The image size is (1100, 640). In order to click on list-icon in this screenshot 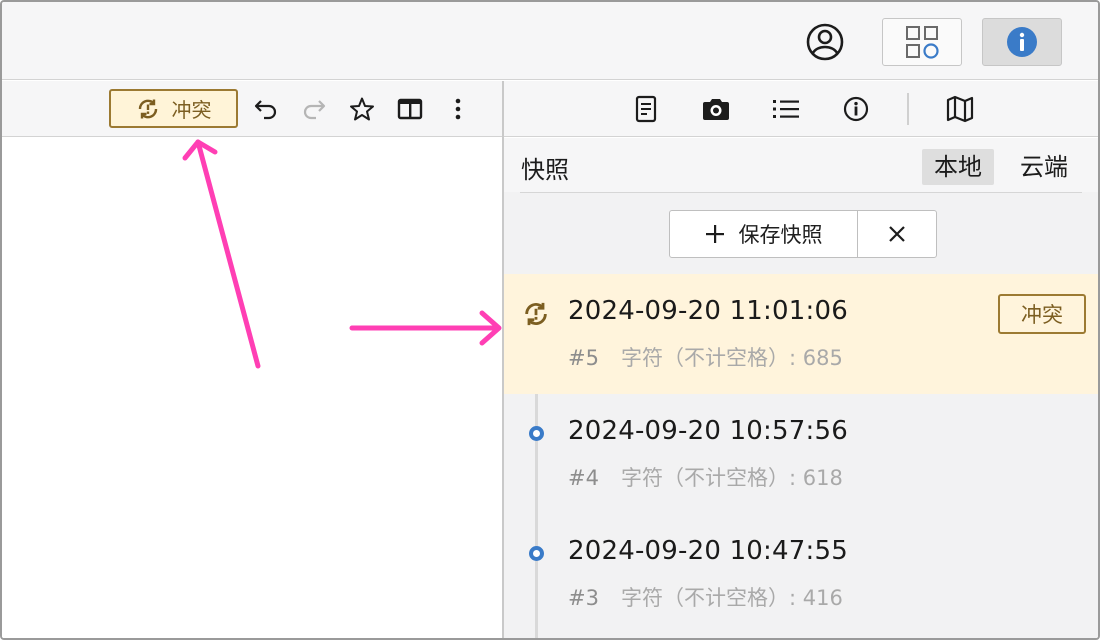, I will do `click(786, 109)`.